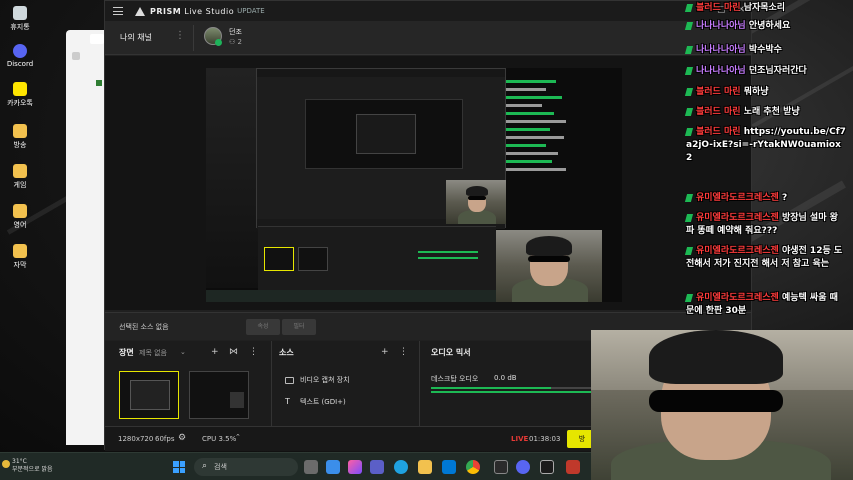  Describe the element at coordinates (333, 467) in the screenshot. I see `widgets-icon` at that location.